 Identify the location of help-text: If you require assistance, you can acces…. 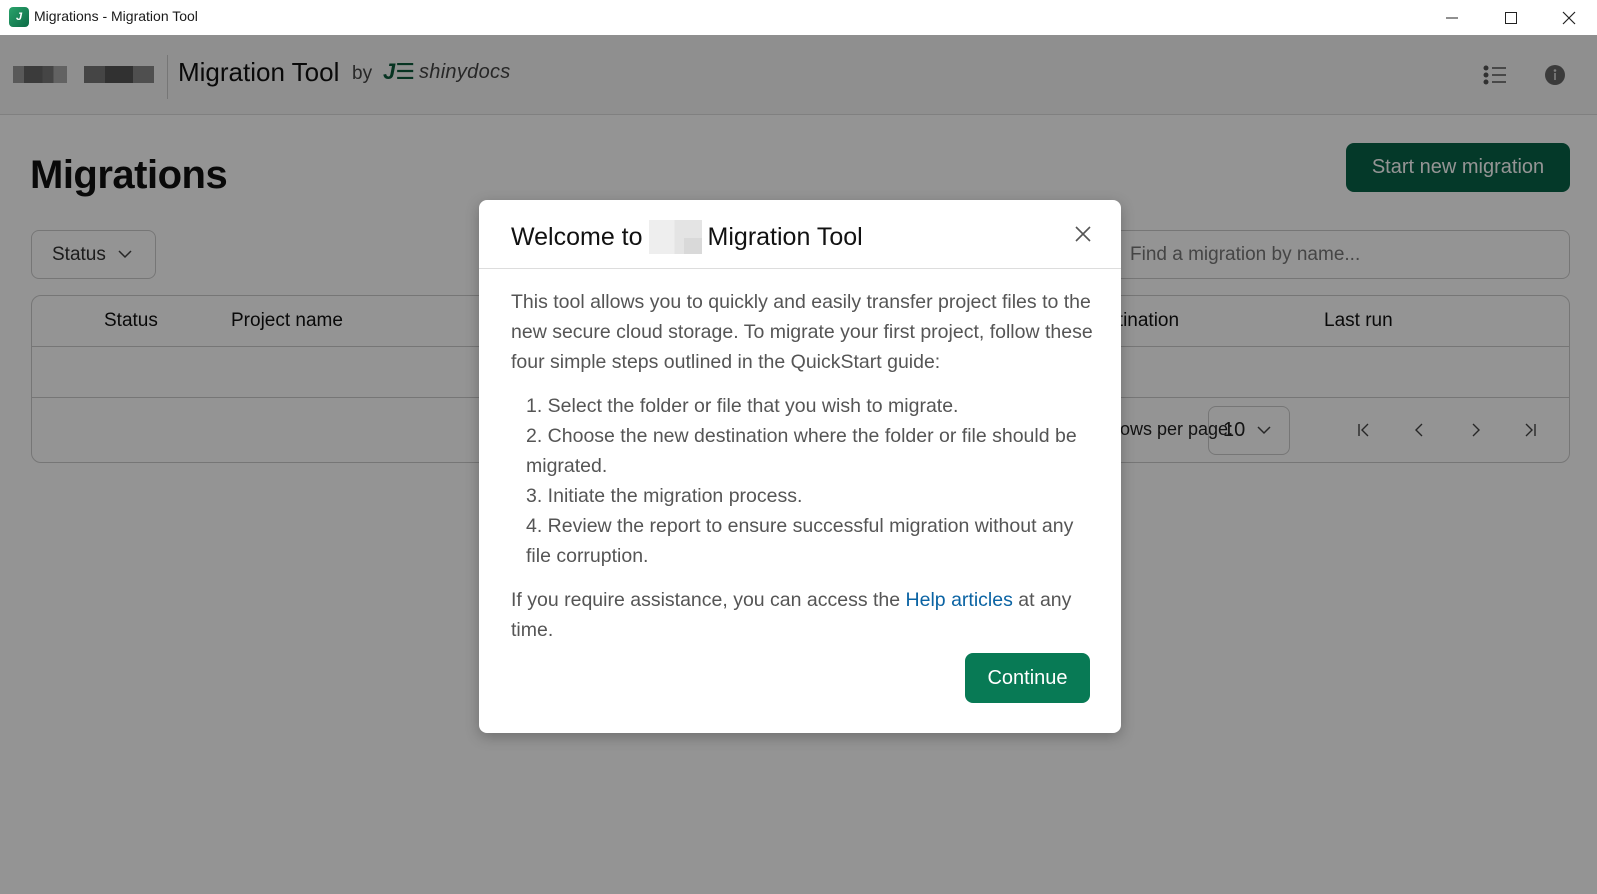
(803, 615).